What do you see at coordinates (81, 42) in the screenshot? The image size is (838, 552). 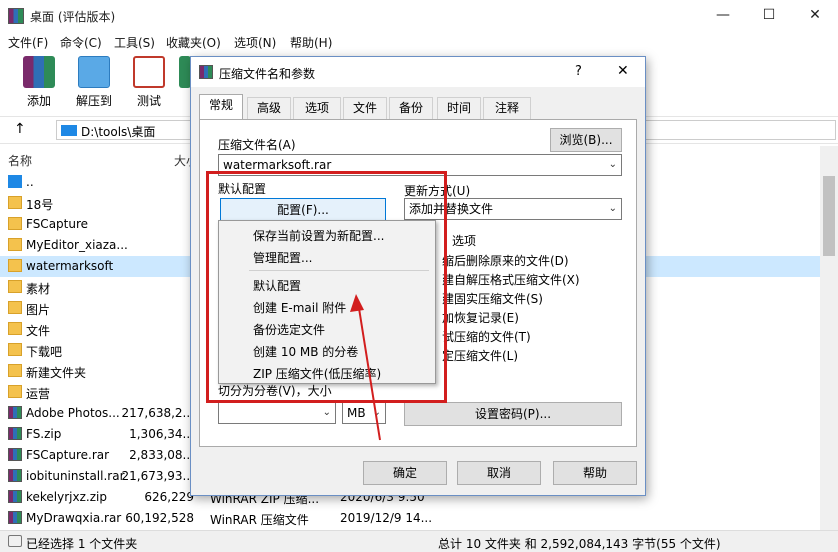 I see `menu-command: 命令(C)` at bounding box center [81, 42].